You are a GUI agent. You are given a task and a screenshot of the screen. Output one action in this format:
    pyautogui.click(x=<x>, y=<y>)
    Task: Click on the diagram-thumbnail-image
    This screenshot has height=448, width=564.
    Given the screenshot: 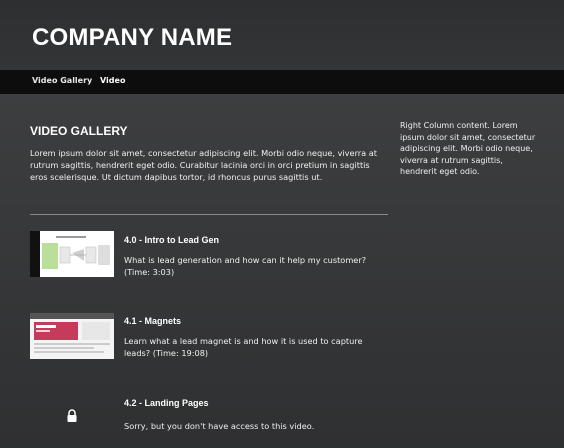 What is the action you would take?
    pyautogui.click(x=72, y=254)
    